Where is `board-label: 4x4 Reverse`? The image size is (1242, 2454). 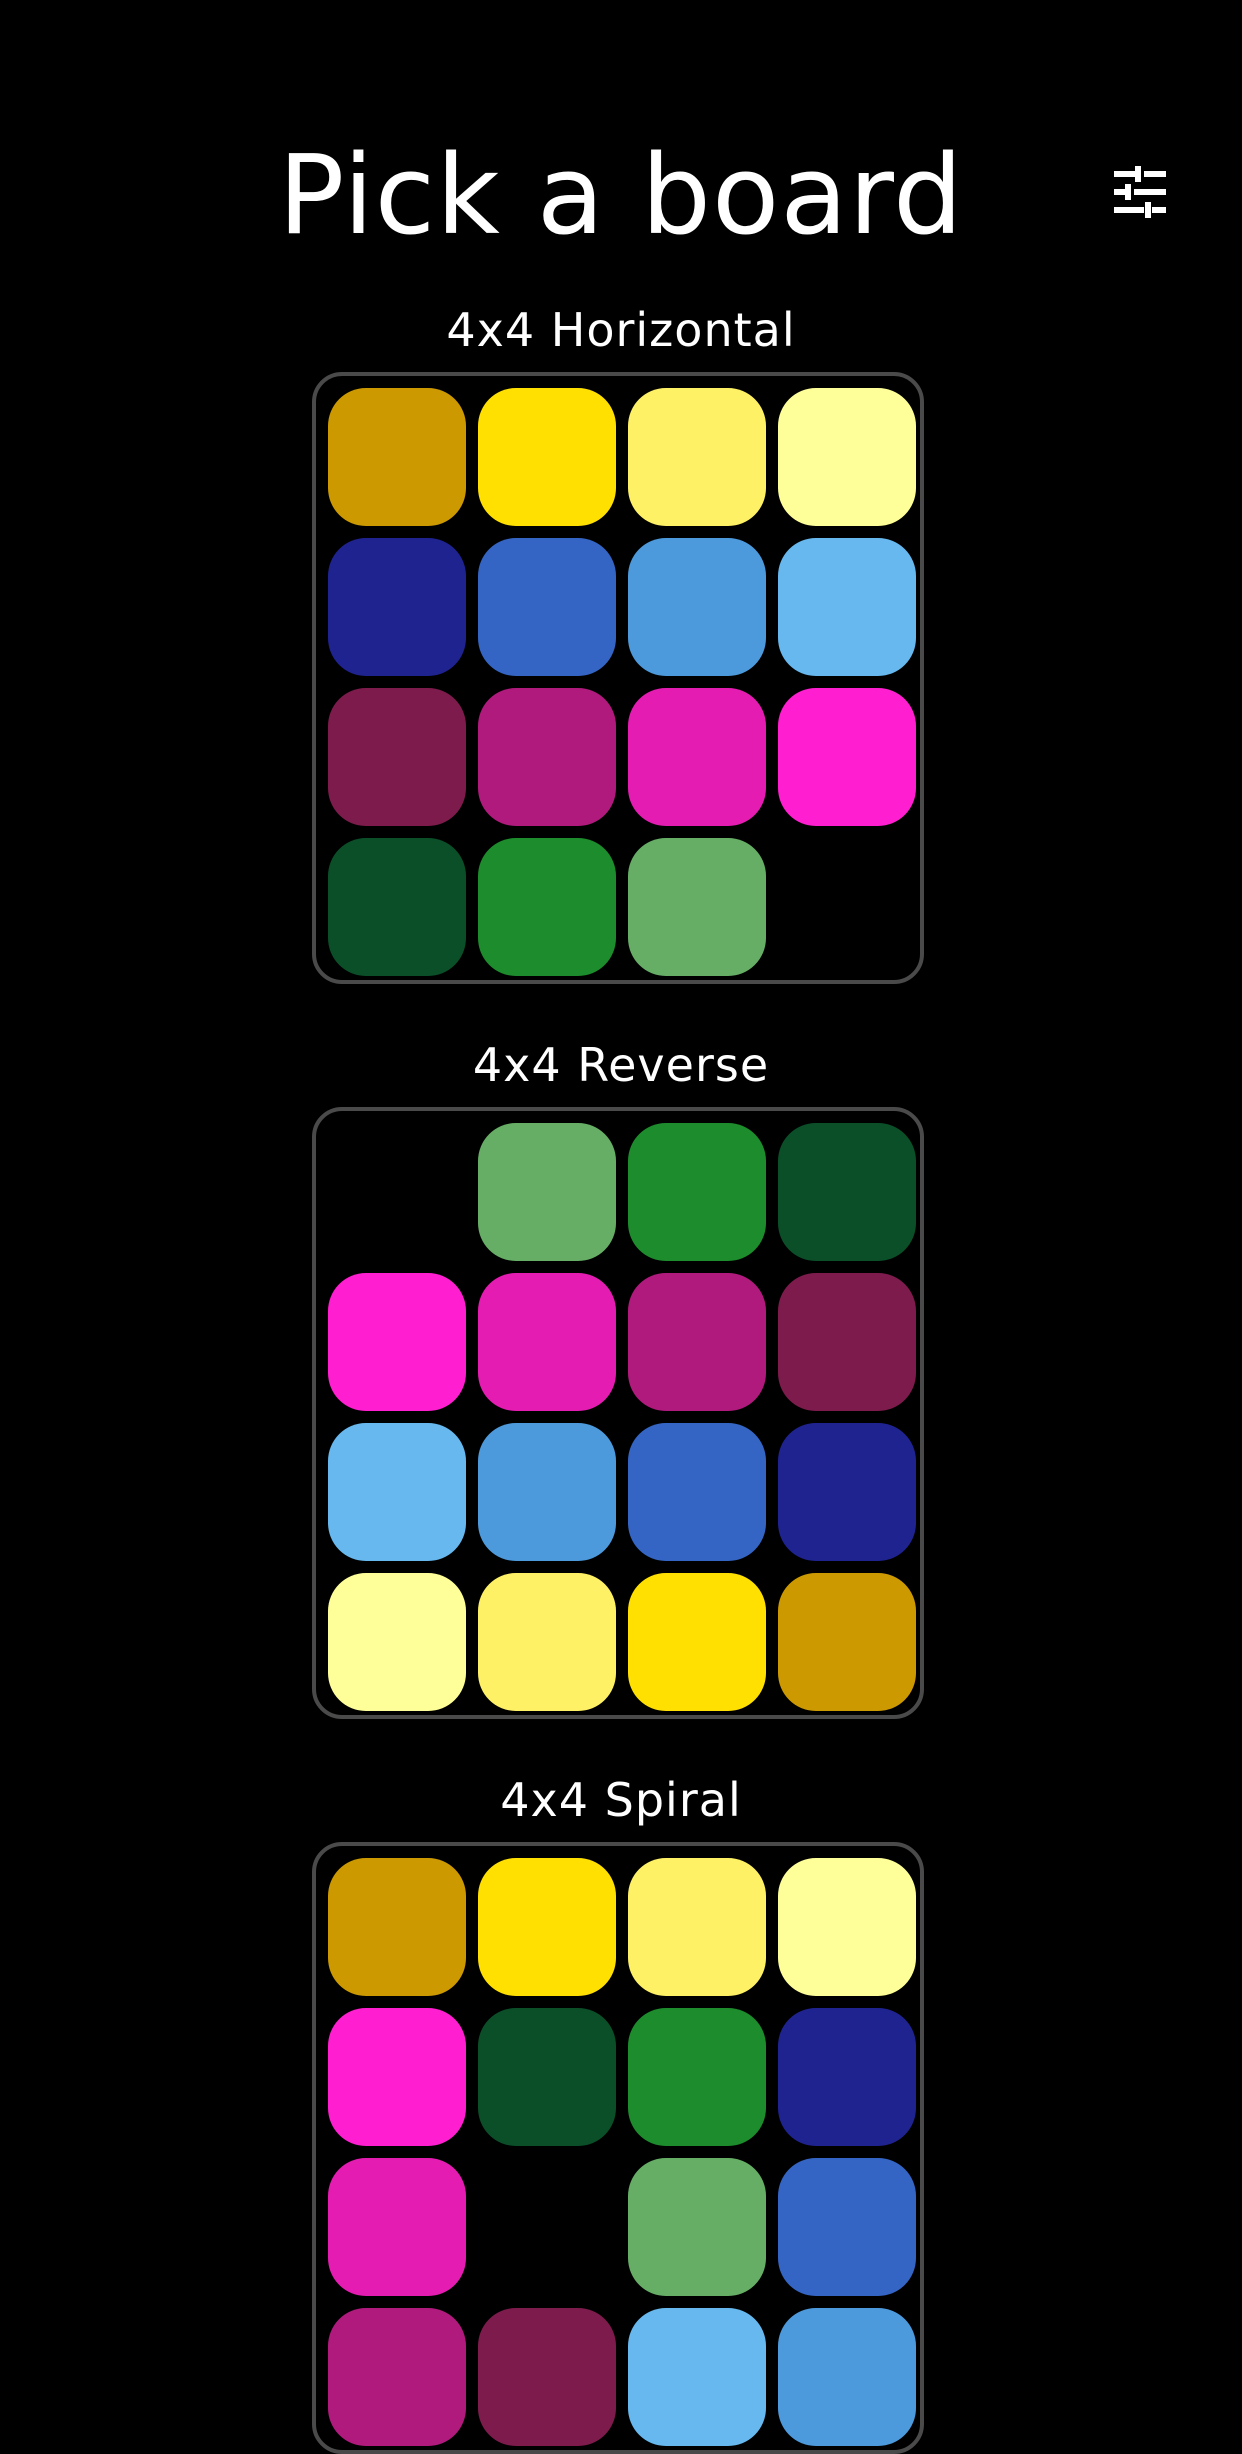 board-label: 4x4 Reverse is located at coordinates (621, 1065).